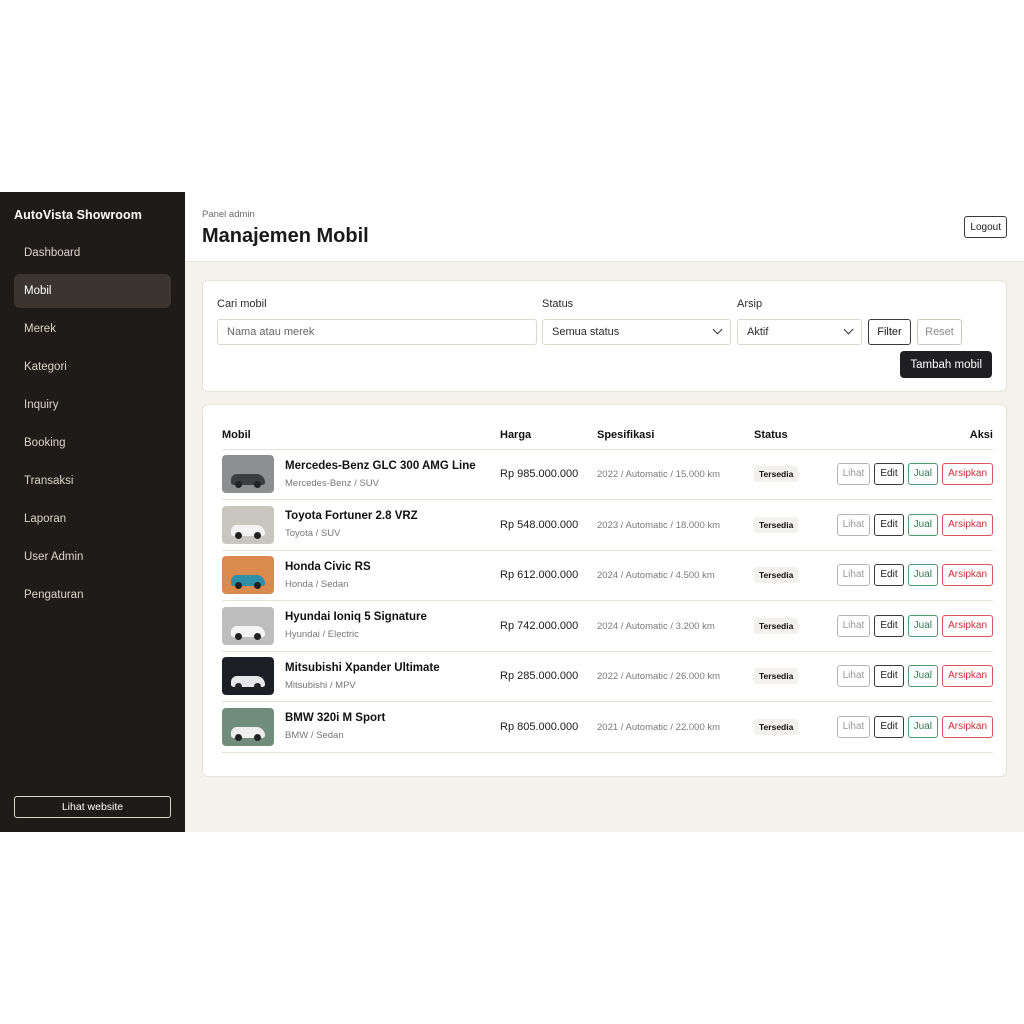 This screenshot has width=1024, height=1024. I want to click on filter-button: Filter, so click(889, 332).